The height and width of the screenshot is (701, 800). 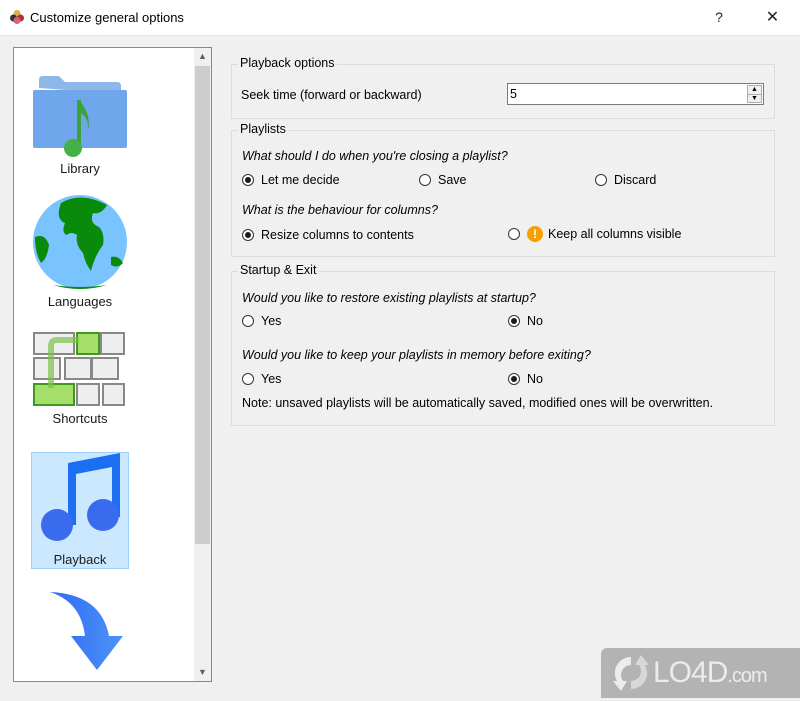 I want to click on nav-label: Shortcuts, so click(x=80, y=418).